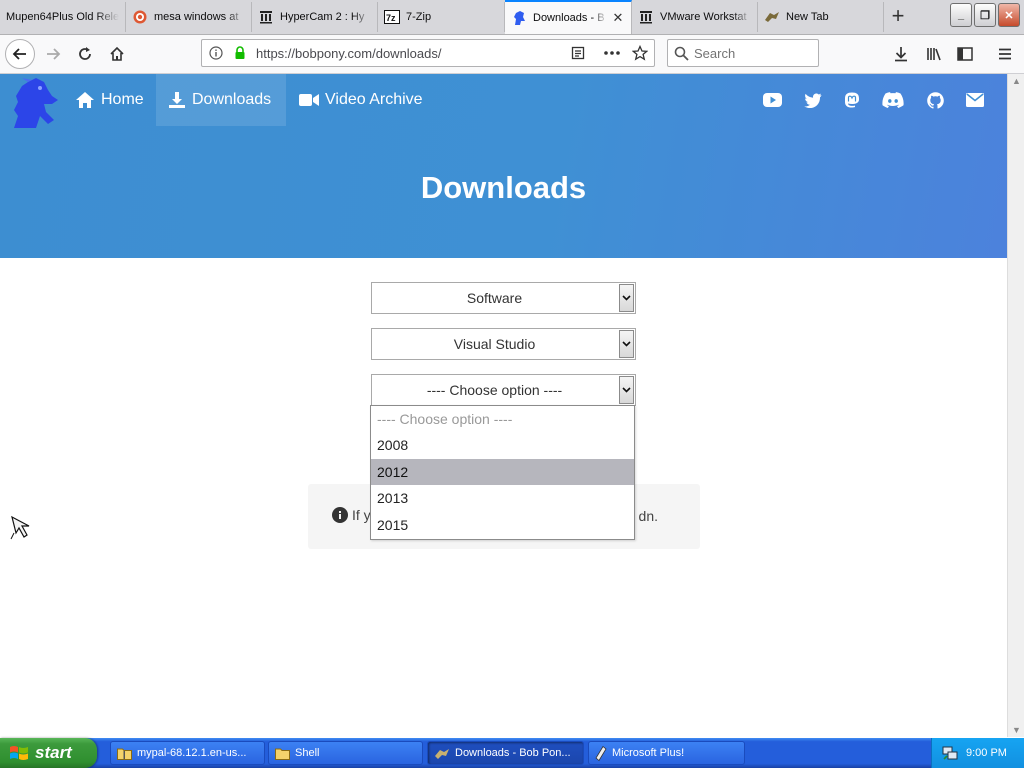 The image size is (1024, 768). Describe the element at coordinates (618, 18) in the screenshot. I see `close-tab-icon: ✕` at that location.